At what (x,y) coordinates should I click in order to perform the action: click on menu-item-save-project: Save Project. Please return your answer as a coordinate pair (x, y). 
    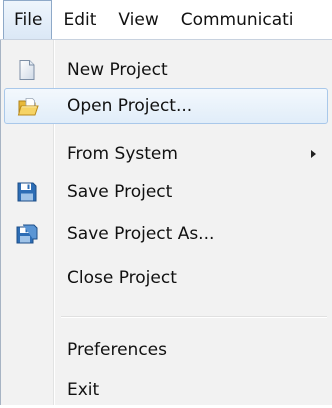
    Looking at the image, I should click on (166, 192).